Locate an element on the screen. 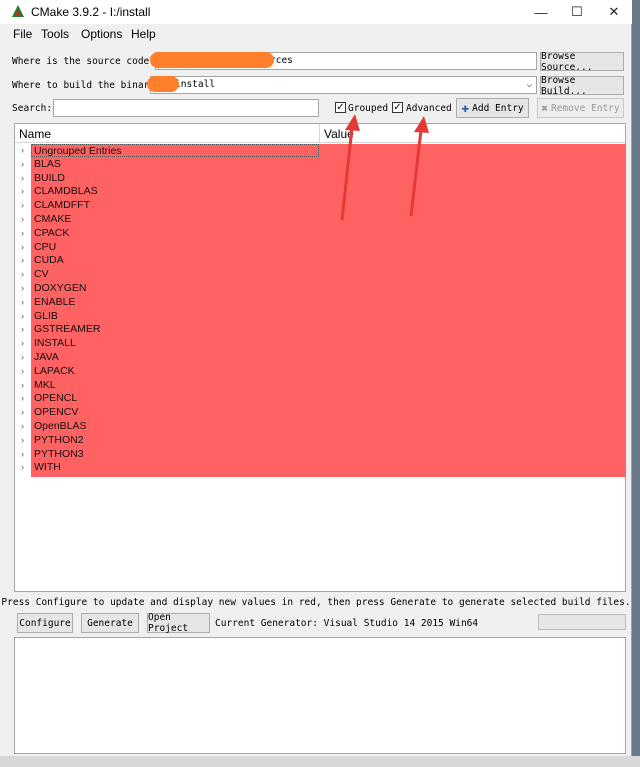 Image resolution: width=640 pixels, height=767 pixels. tree-row: › CLAMDBLAS is located at coordinates (320, 192).